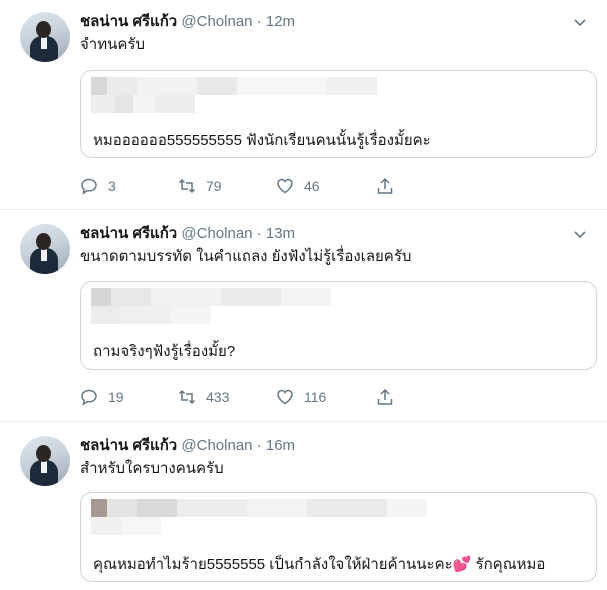 This screenshot has width=607, height=590. I want to click on reply-count: 3, so click(112, 186).